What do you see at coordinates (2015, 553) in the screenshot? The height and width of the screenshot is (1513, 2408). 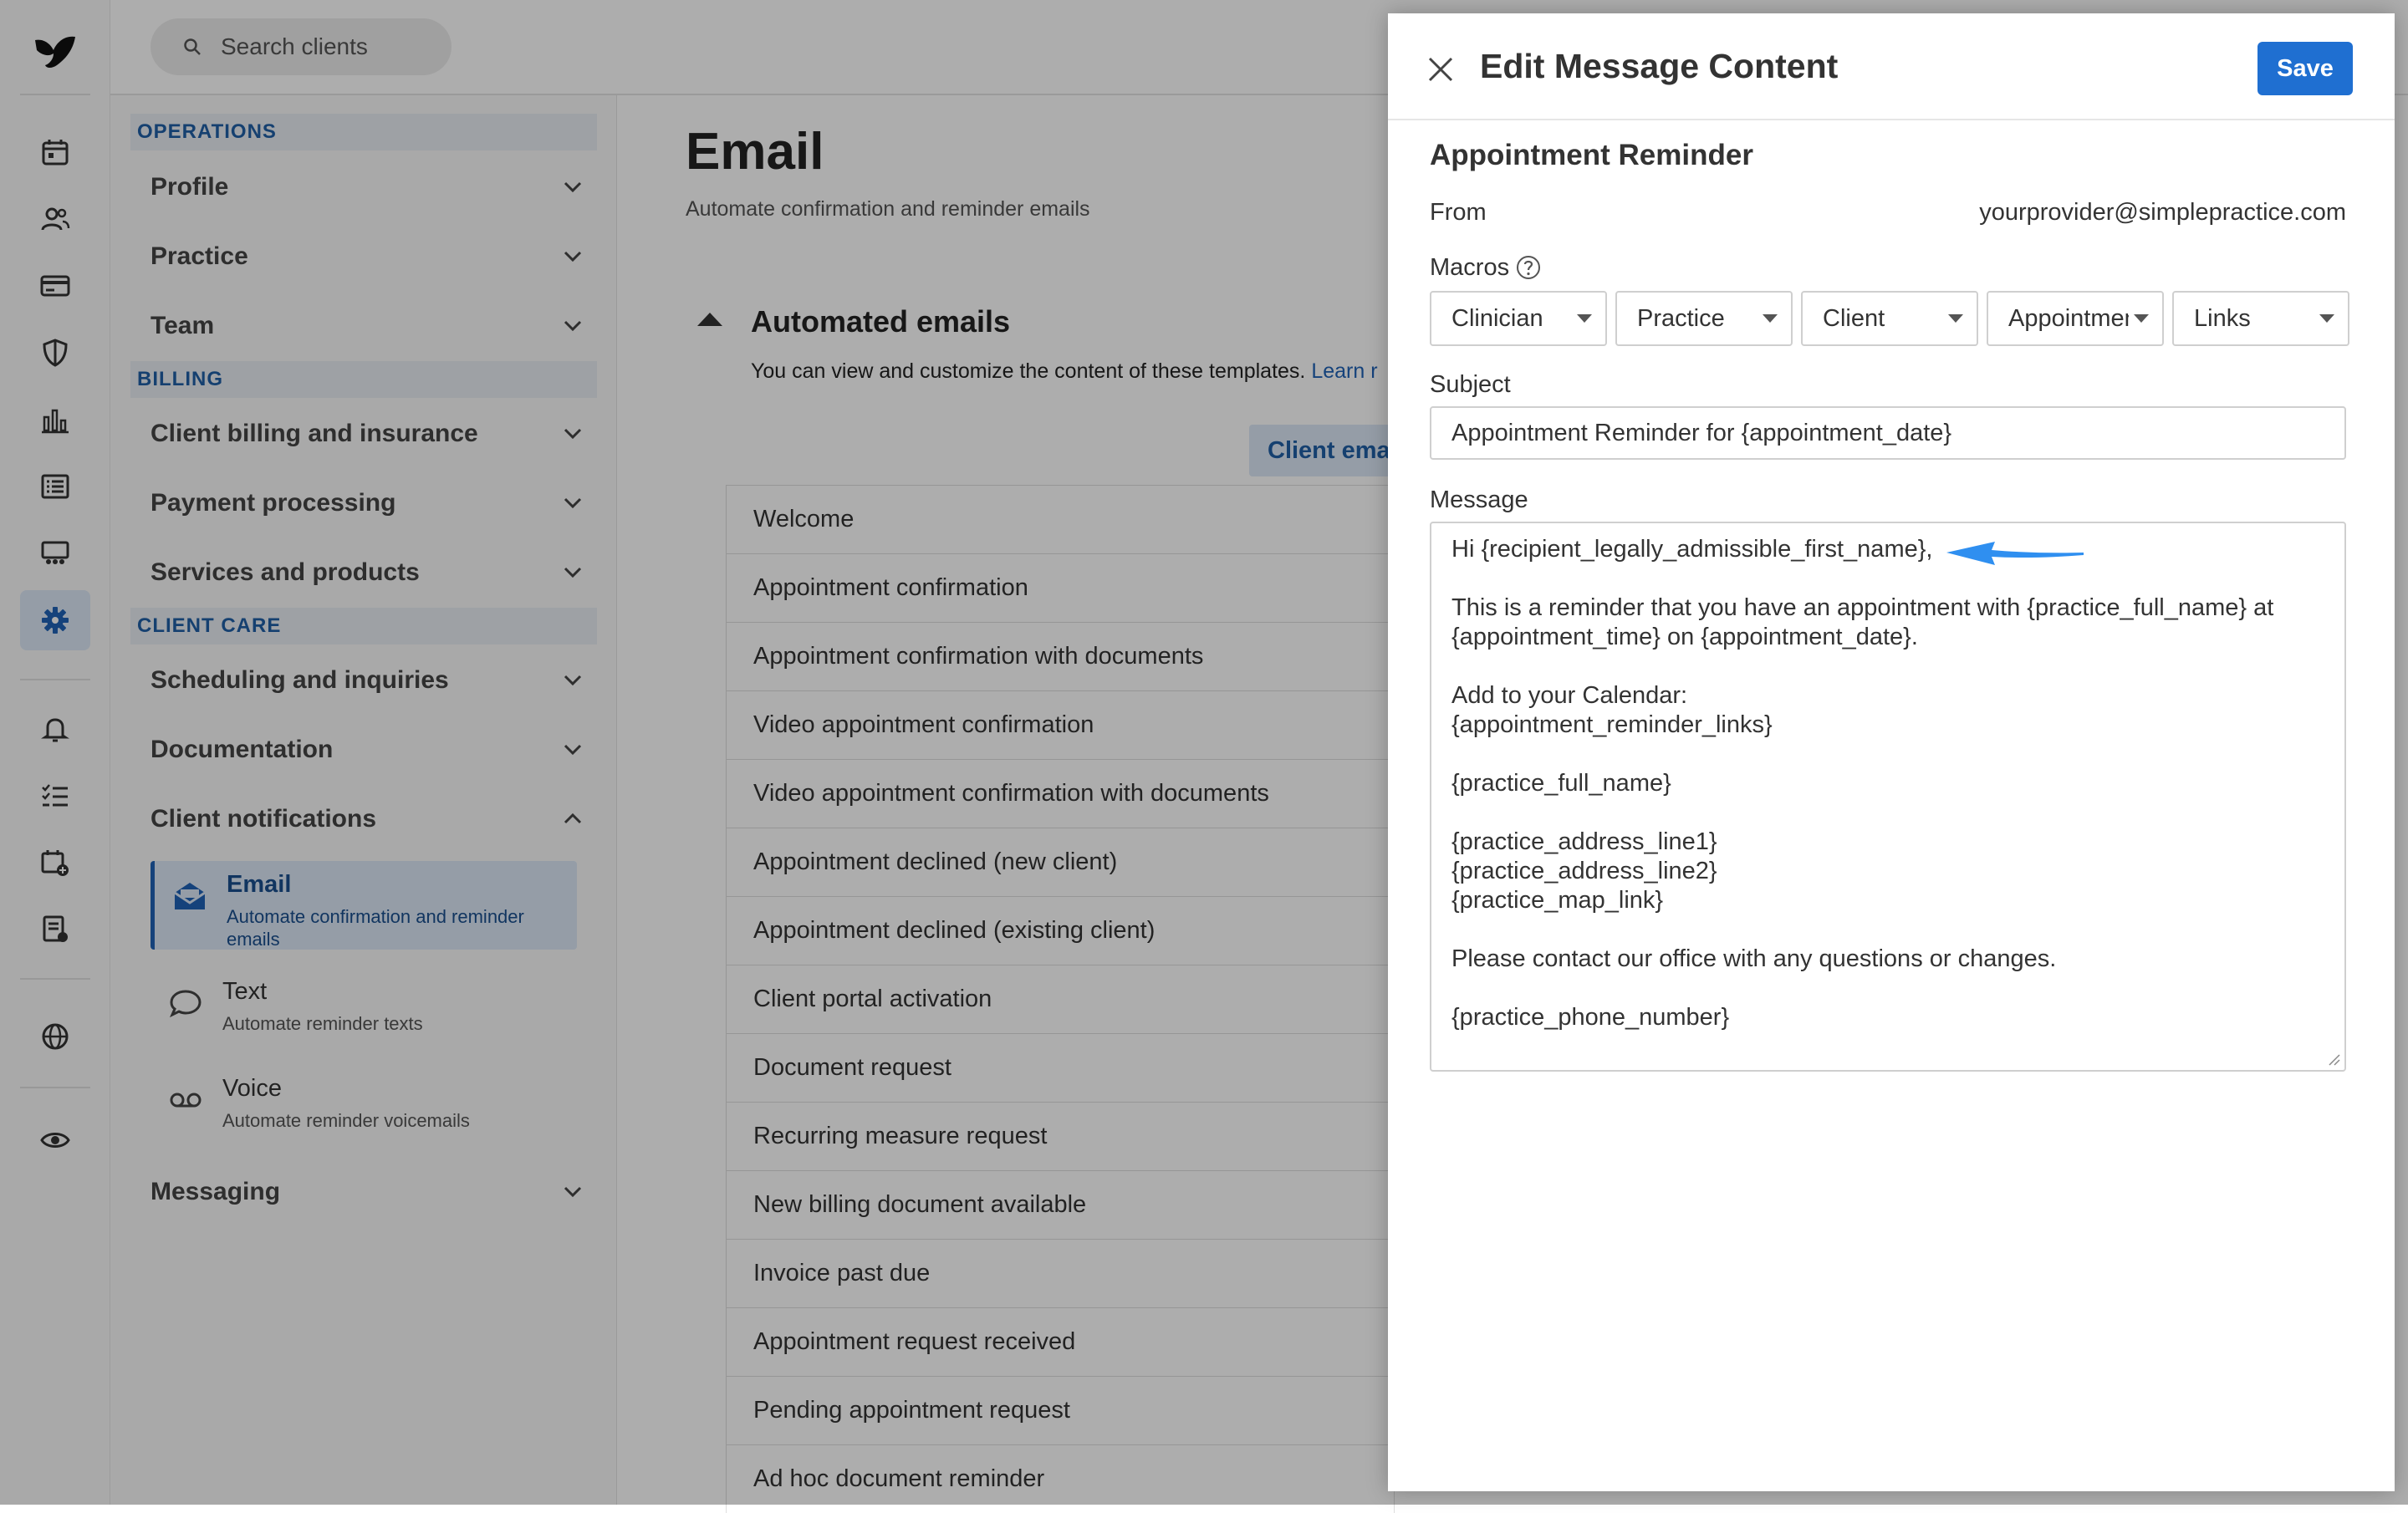 I see `annotation-arrow-icon` at bounding box center [2015, 553].